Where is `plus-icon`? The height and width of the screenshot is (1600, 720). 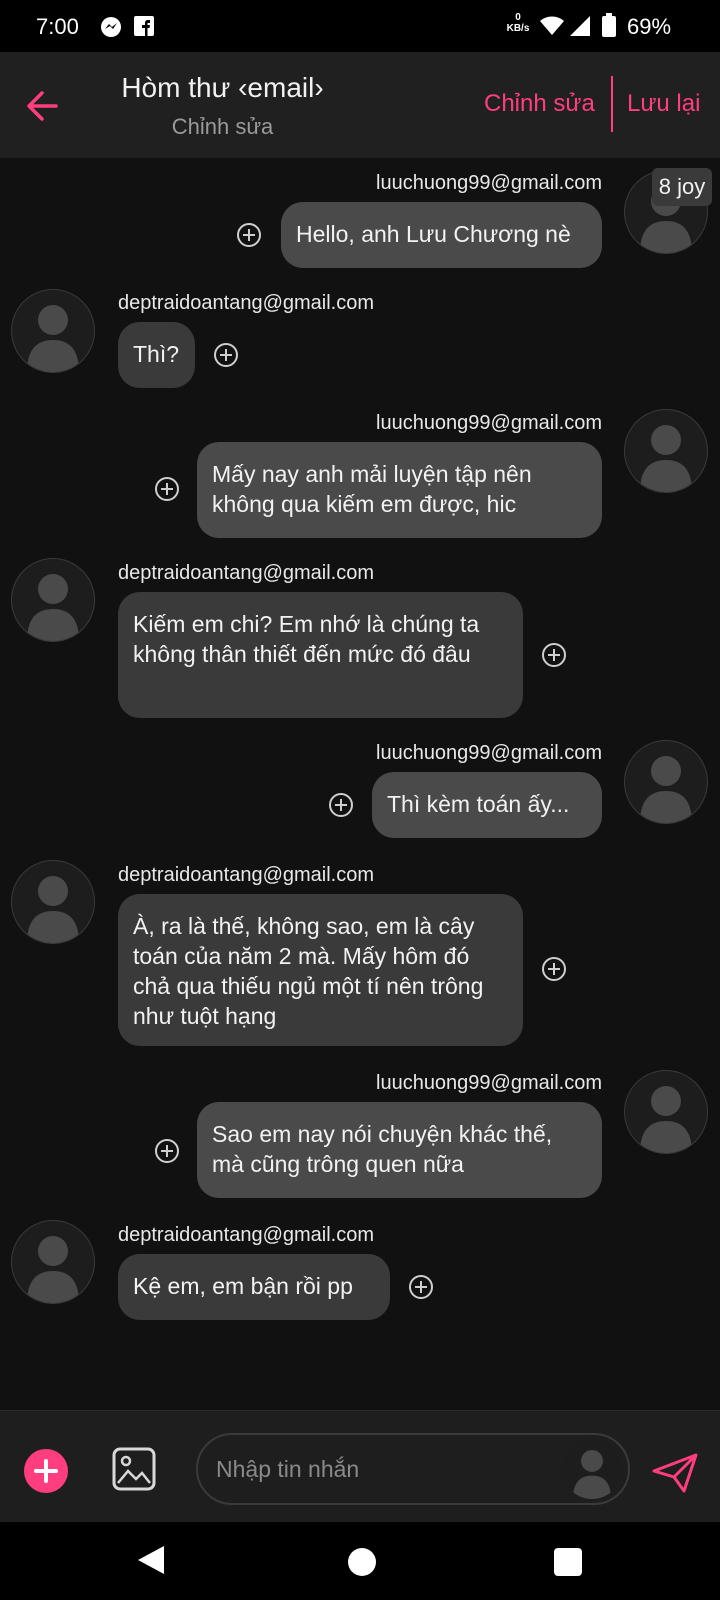
plus-icon is located at coordinates (46, 1471).